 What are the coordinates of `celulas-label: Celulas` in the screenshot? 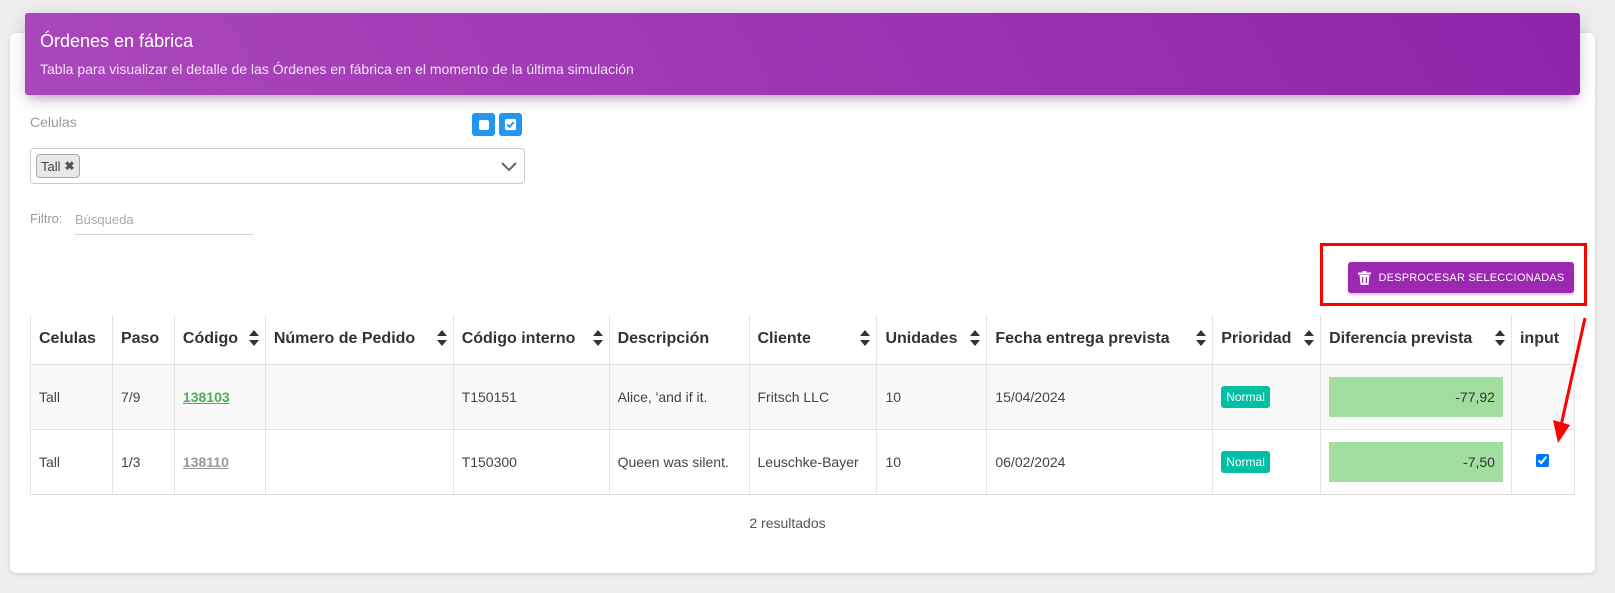 It's located at (53, 122).